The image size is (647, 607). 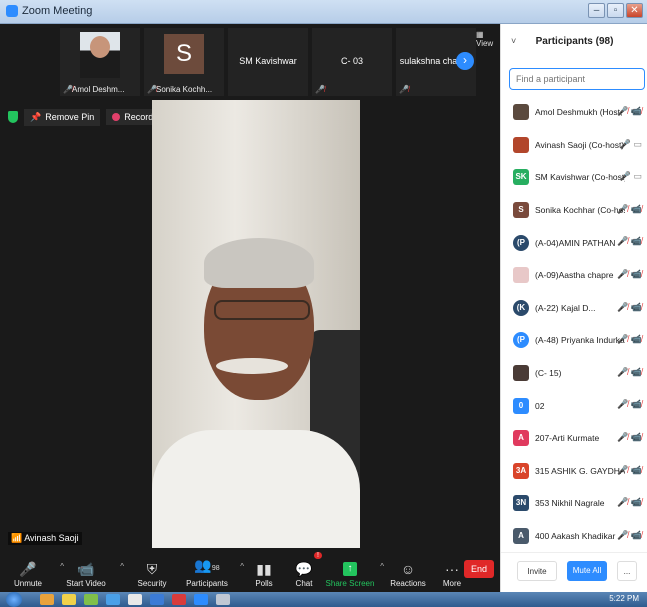 I want to click on participant-name: (A-09)Aastha chapre, so click(x=574, y=275).